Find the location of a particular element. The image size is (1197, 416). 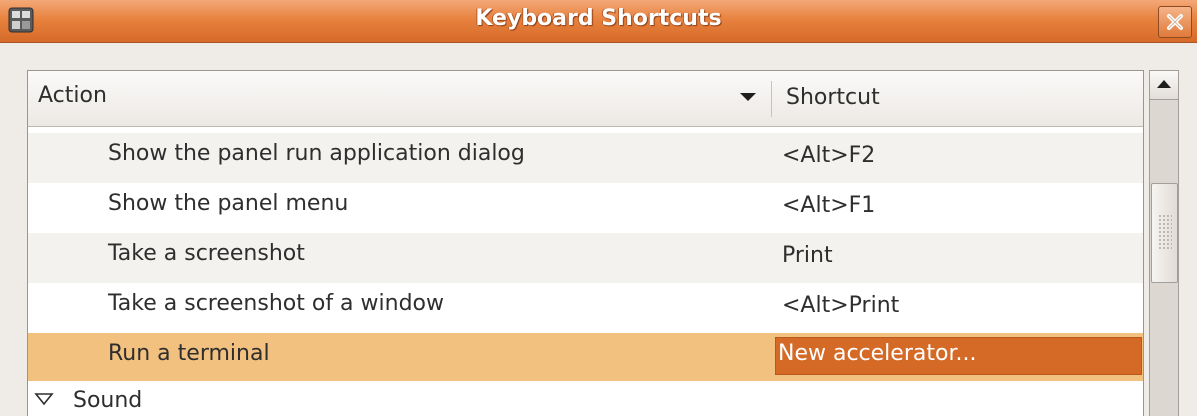

scroll-up-button is located at coordinates (1164, 85).